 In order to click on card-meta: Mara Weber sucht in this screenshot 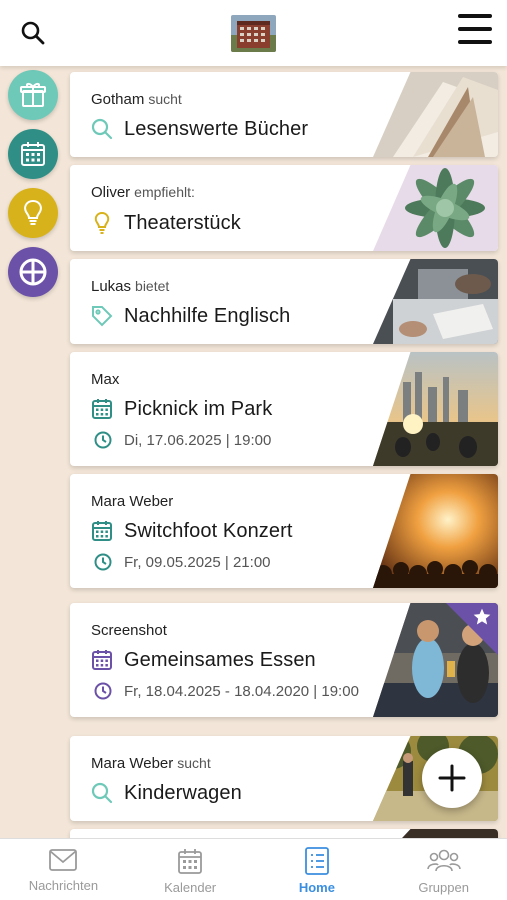, I will do `click(151, 763)`.